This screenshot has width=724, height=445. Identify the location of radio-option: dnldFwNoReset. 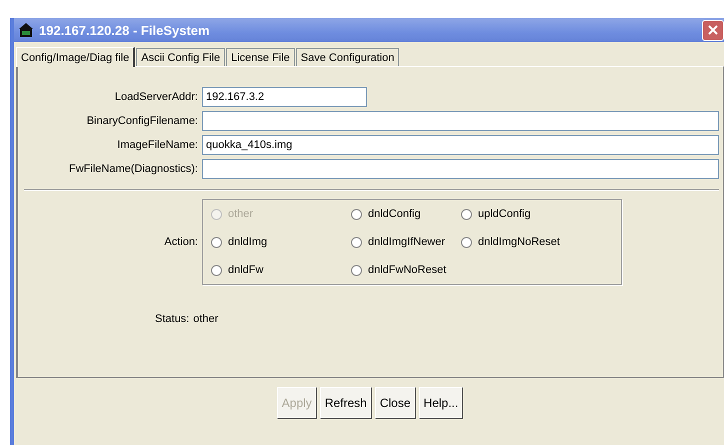
(406, 270).